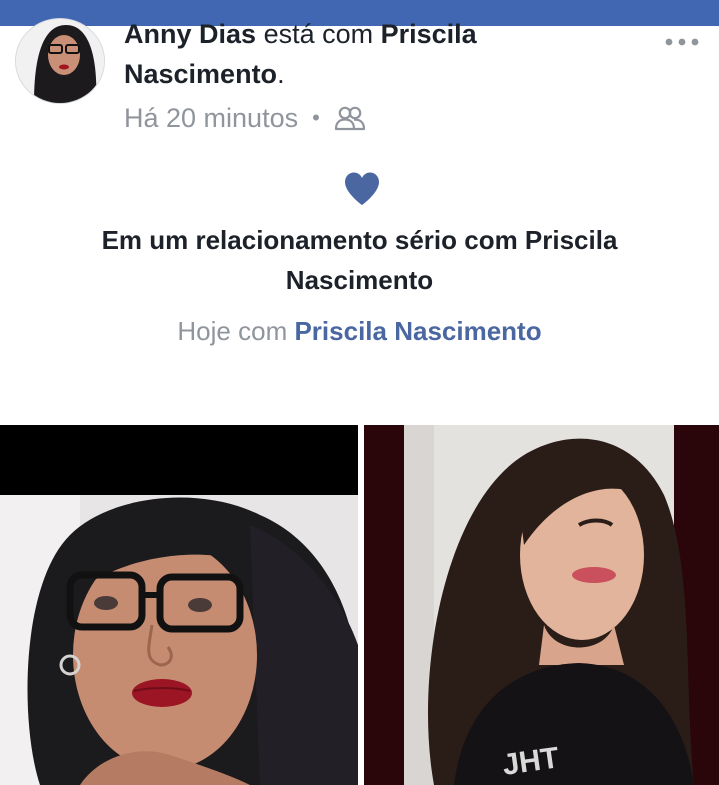 This screenshot has height=785, width=719. I want to click on partner-name-link: Priscila Nascimento, so click(417, 331).